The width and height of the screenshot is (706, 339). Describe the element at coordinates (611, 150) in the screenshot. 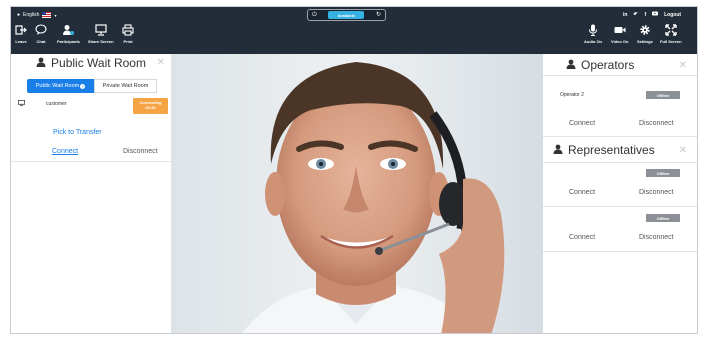

I see `representatives-title: Representatives` at that location.